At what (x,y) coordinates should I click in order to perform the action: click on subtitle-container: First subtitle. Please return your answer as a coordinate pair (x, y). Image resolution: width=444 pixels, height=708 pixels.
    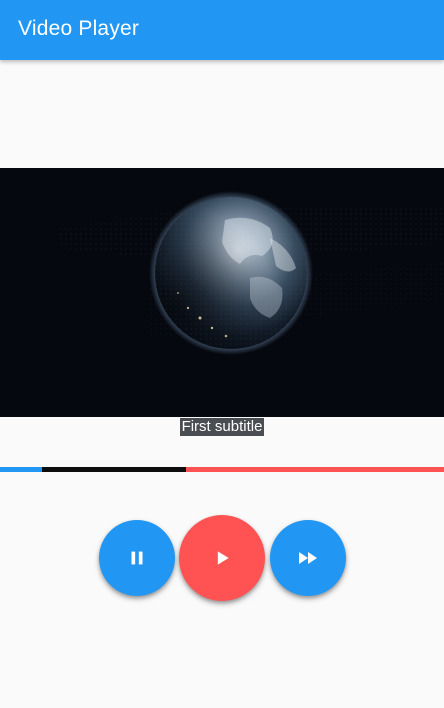
    Looking at the image, I should click on (222, 427).